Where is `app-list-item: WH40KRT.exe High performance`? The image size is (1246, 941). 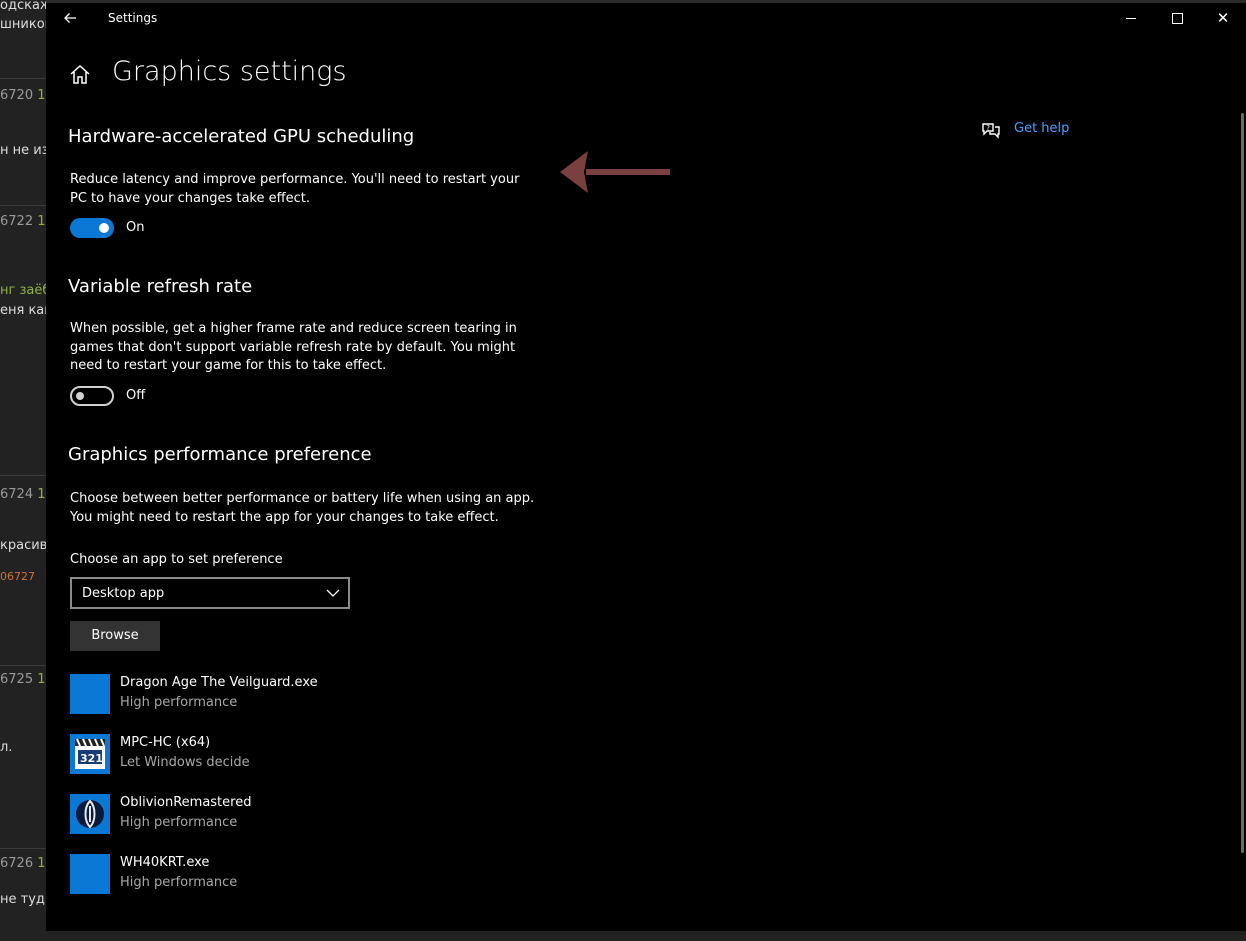 app-list-item: WH40KRT.exe High performance is located at coordinates (295, 875).